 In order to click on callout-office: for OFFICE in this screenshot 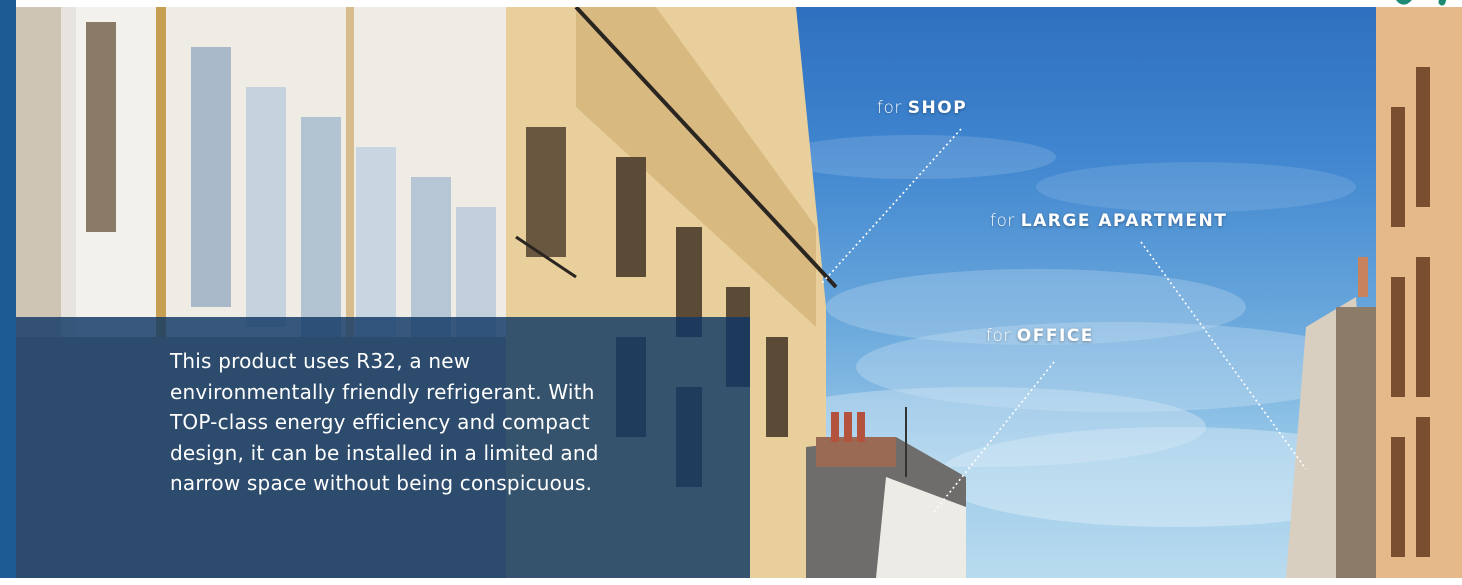, I will do `click(1040, 336)`.